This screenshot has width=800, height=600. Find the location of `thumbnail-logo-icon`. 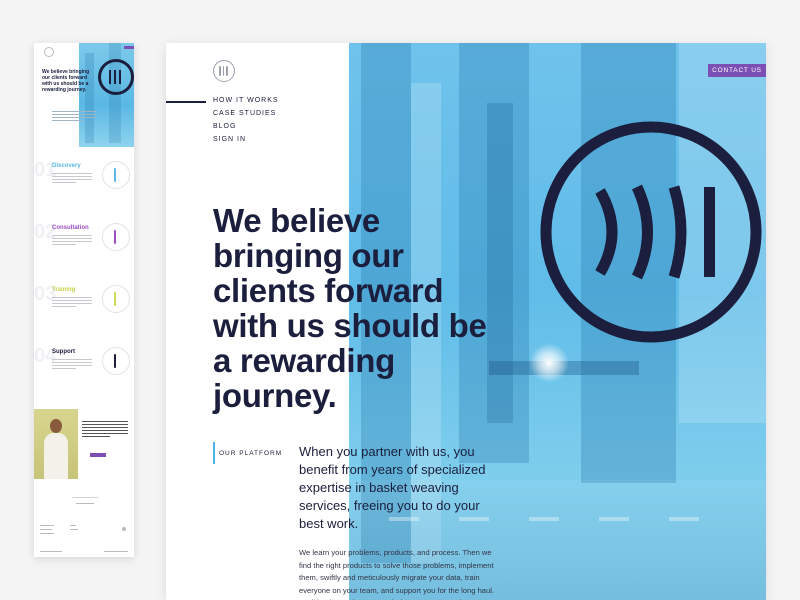

thumbnail-logo-icon is located at coordinates (49, 52).